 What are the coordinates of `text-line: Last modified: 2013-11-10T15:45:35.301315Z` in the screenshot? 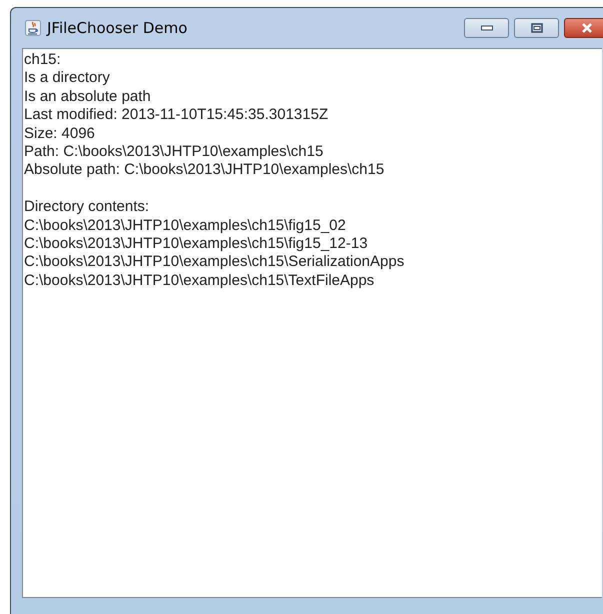 It's located at (176, 115).